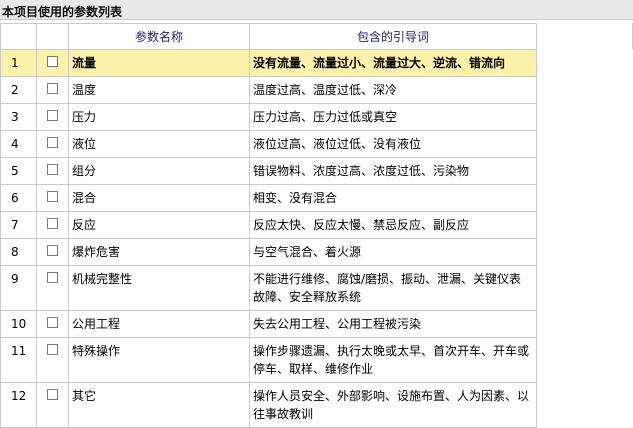 Image resolution: width=633 pixels, height=428 pixels. What do you see at coordinates (393, 324) in the screenshot?
I see `guide-words: 失去公用工程、公用工程被污染` at bounding box center [393, 324].